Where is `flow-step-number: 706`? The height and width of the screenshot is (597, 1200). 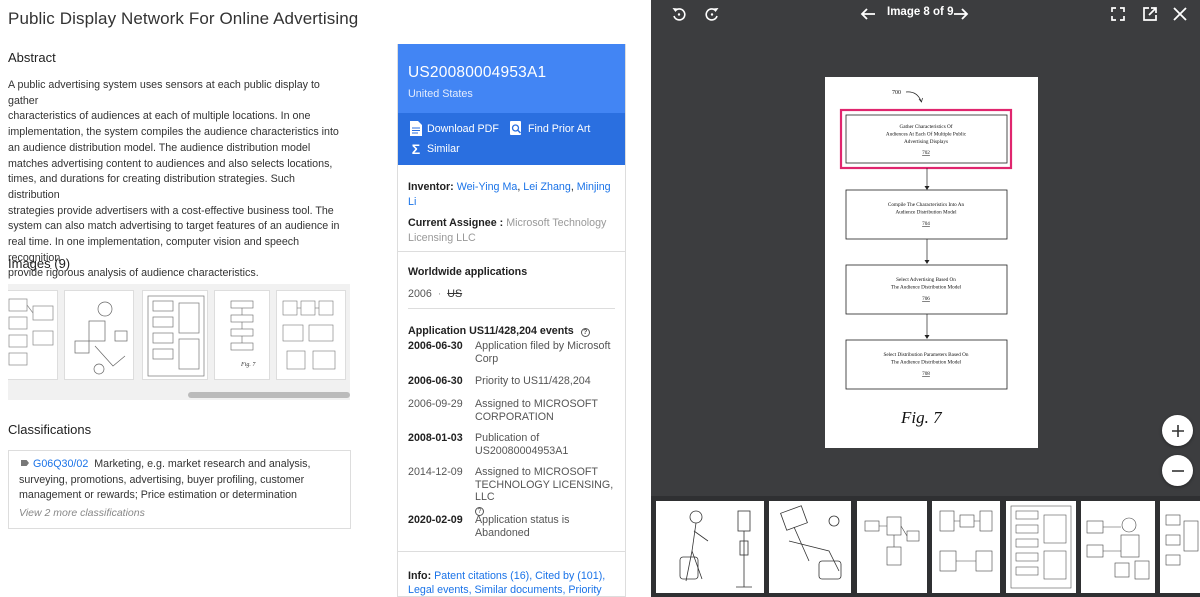
flow-step-number: 706 is located at coordinates (926, 299).